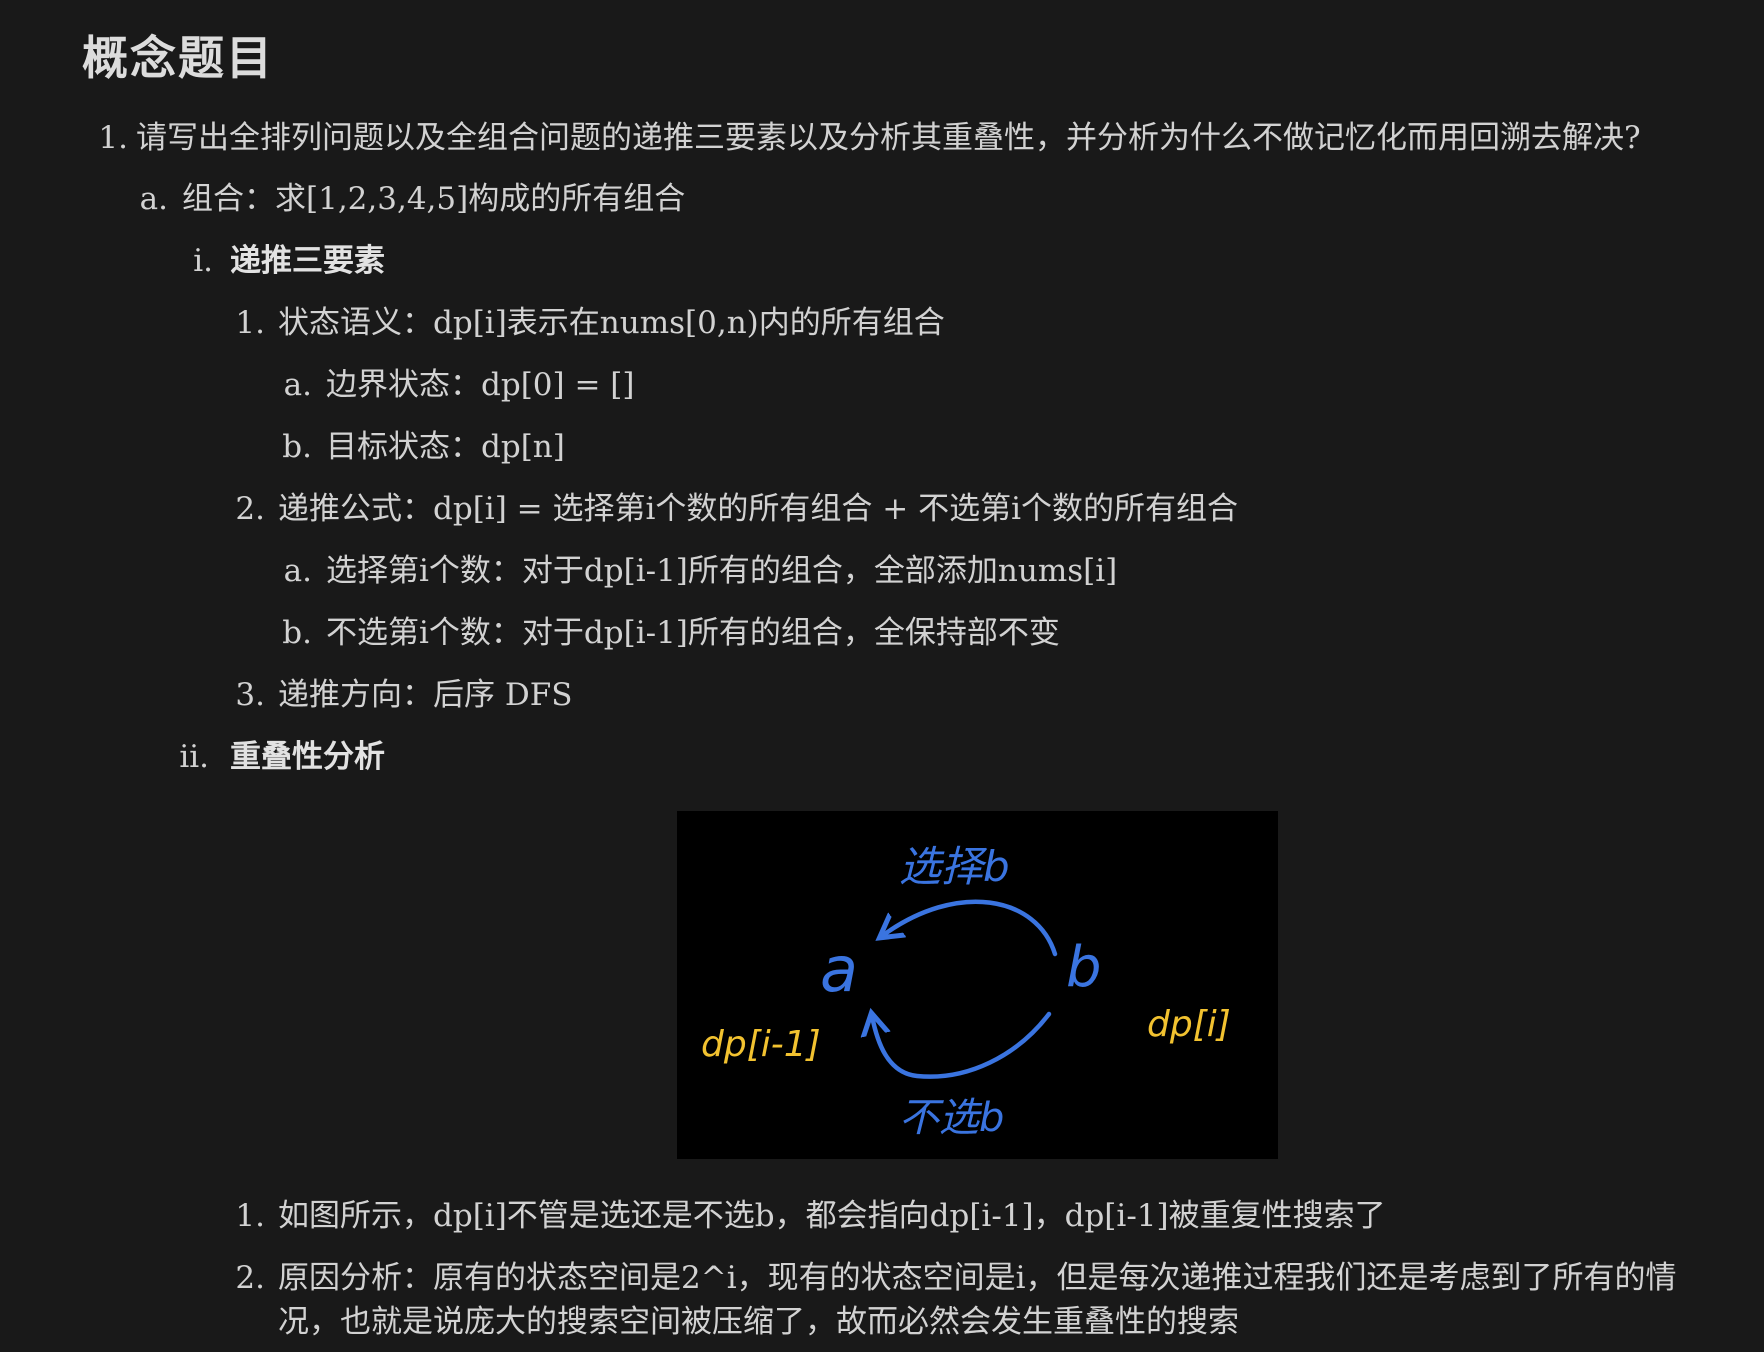  I want to click on select-b-arrow, so click(970, 928).